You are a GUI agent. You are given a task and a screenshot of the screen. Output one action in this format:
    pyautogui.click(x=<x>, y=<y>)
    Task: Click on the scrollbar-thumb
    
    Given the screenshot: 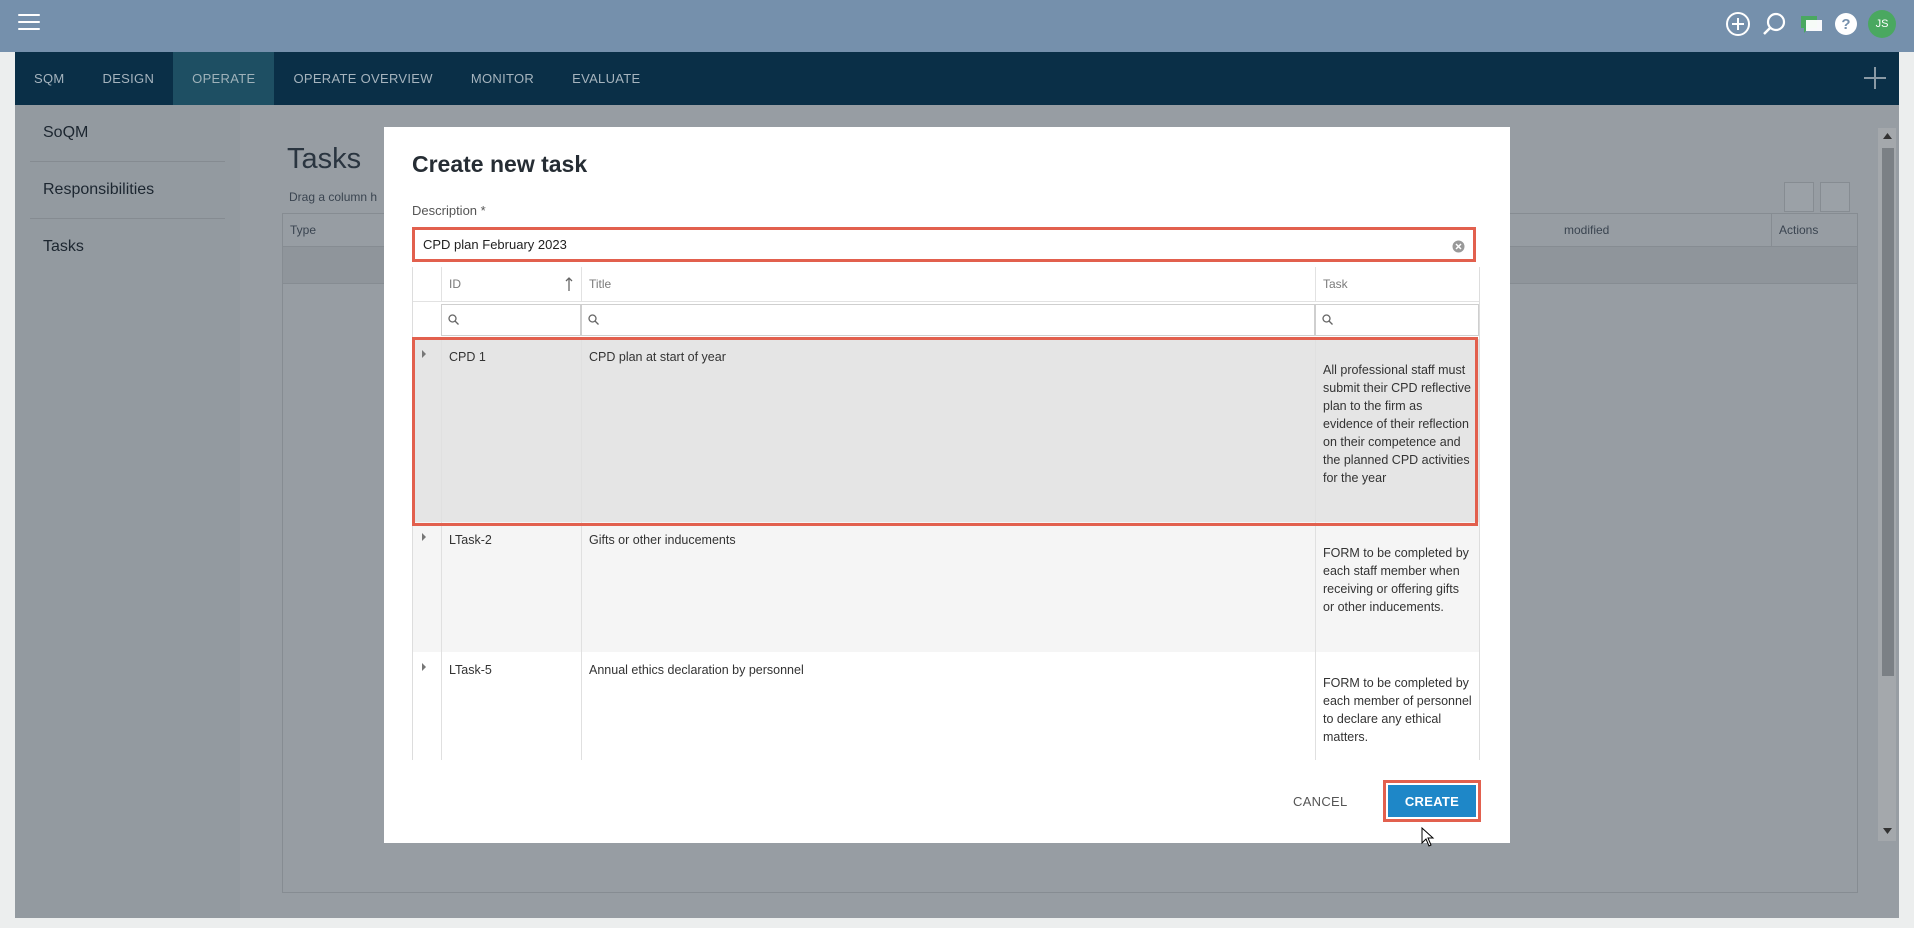 What is the action you would take?
    pyautogui.click(x=1888, y=412)
    